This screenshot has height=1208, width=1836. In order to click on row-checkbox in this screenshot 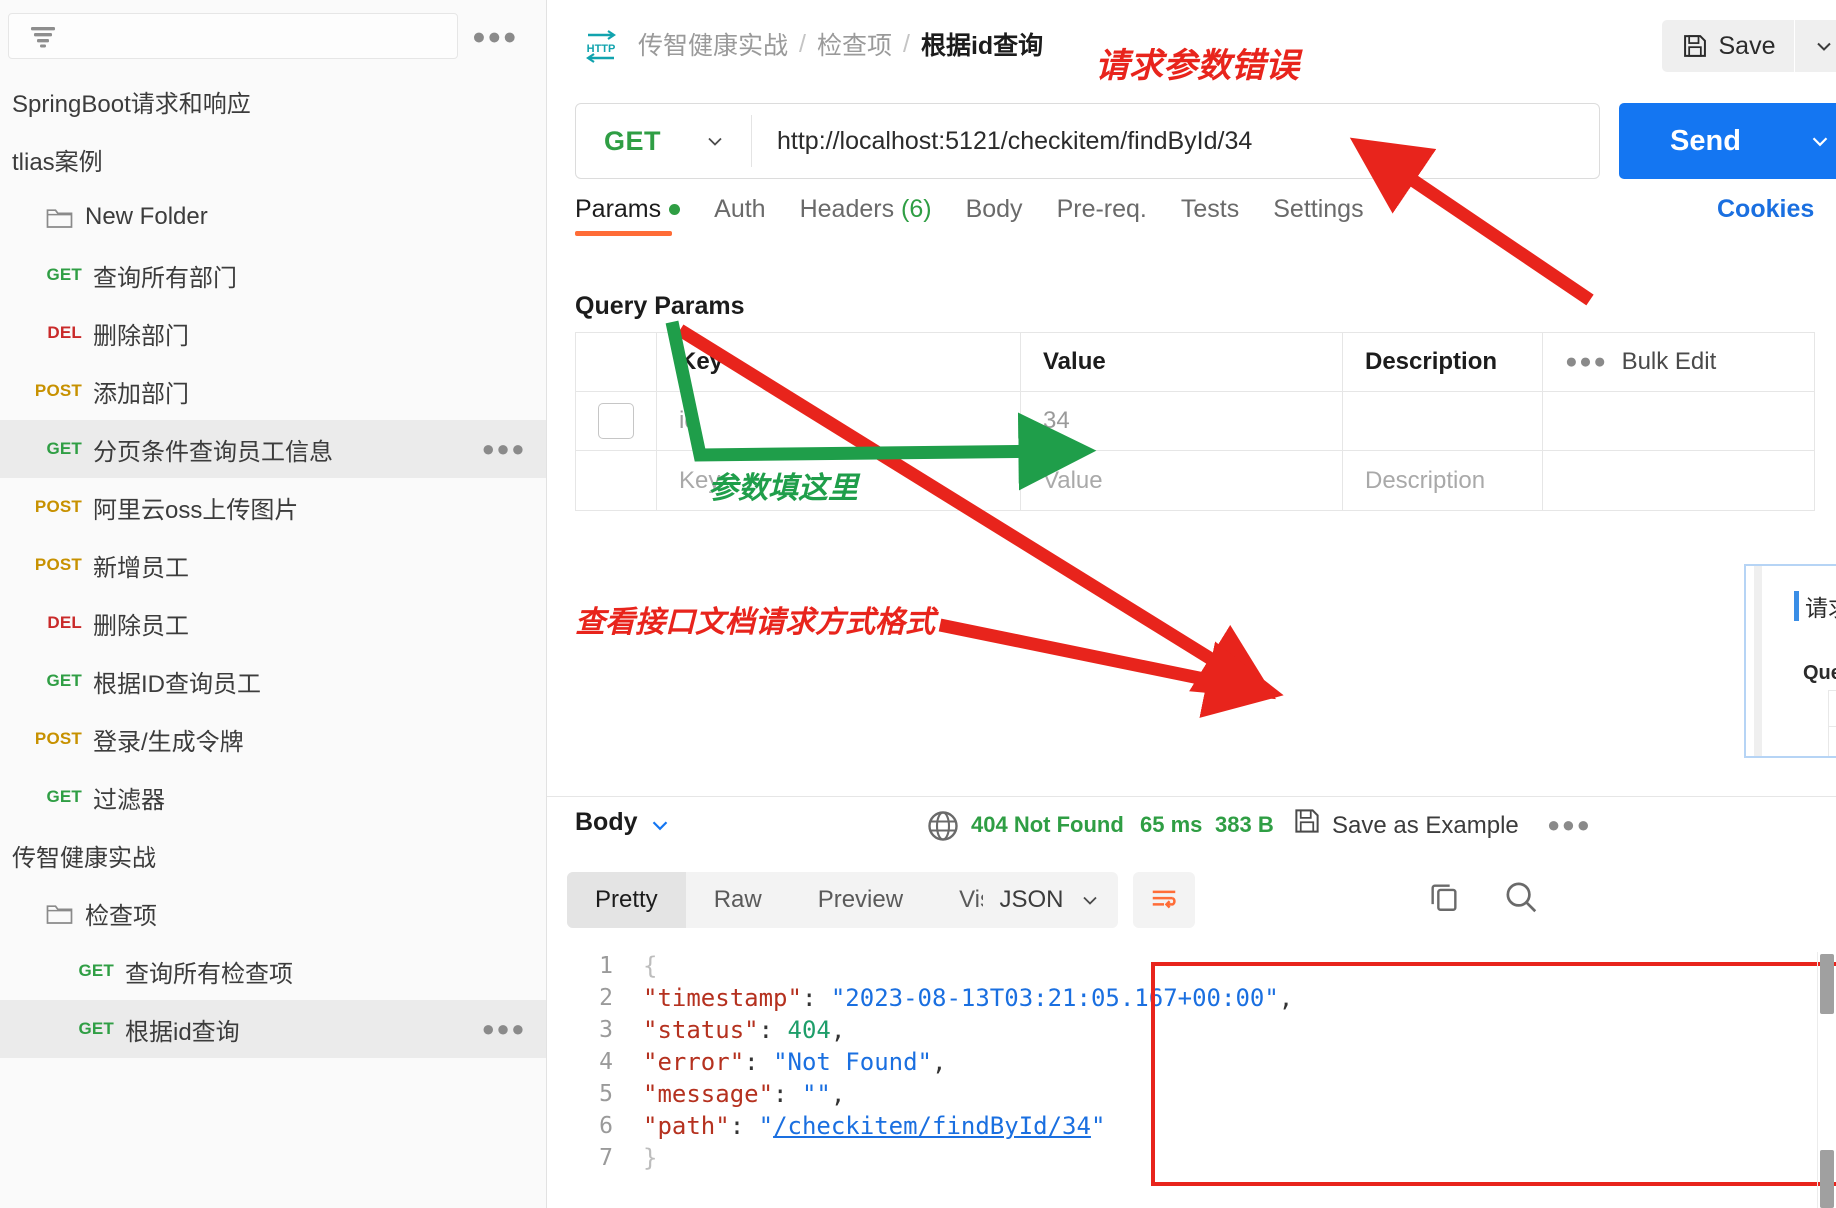, I will do `click(616, 421)`.